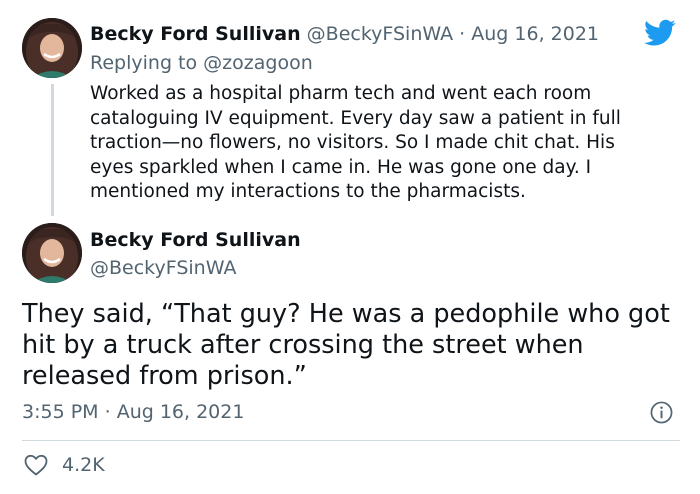  I want to click on main-author-handle: @BeckyFSinWA, so click(163, 268).